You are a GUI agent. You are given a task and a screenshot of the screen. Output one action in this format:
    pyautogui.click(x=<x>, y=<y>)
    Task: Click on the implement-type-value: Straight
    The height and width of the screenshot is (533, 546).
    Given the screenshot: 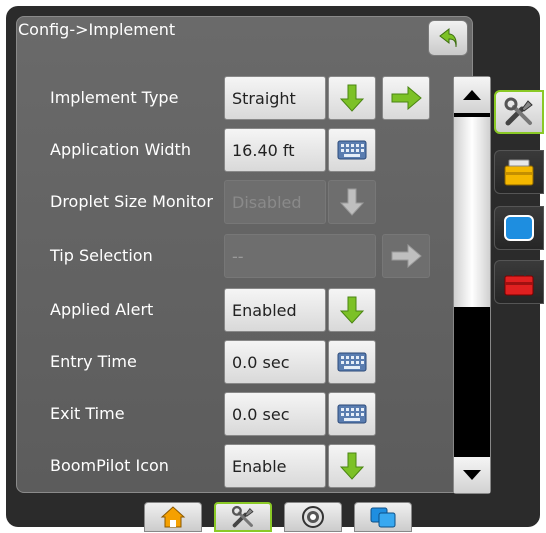 What is the action you would take?
    pyautogui.click(x=275, y=98)
    